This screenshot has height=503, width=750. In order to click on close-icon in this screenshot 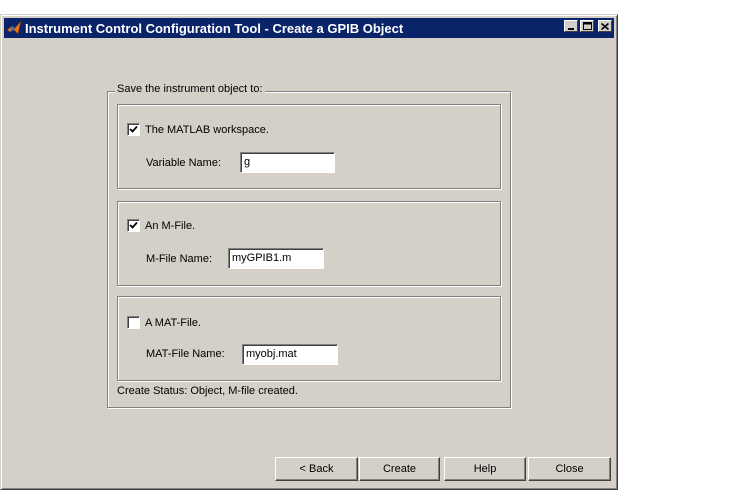, I will do `click(605, 26)`.